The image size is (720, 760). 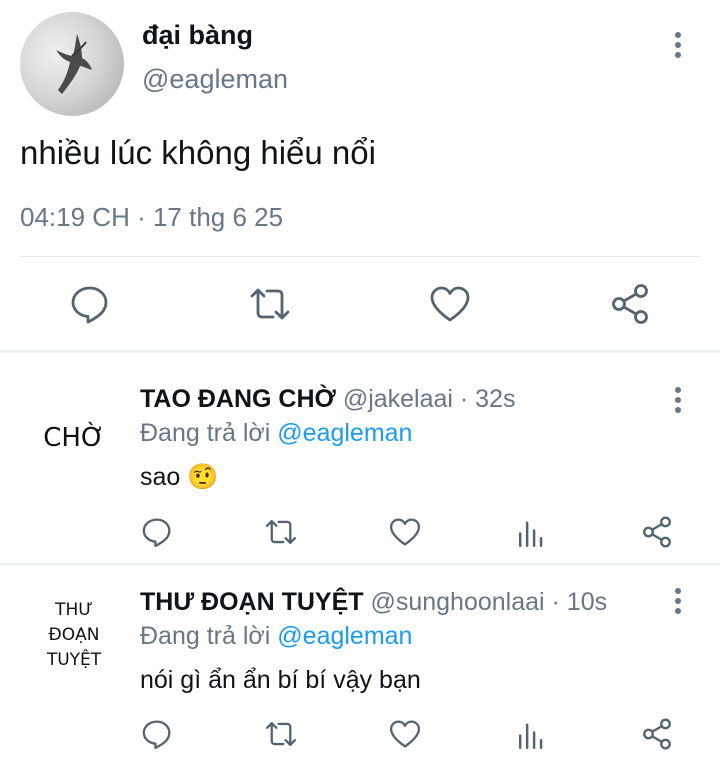 What do you see at coordinates (197, 35) in the screenshot?
I see `author-name: đại bàng` at bounding box center [197, 35].